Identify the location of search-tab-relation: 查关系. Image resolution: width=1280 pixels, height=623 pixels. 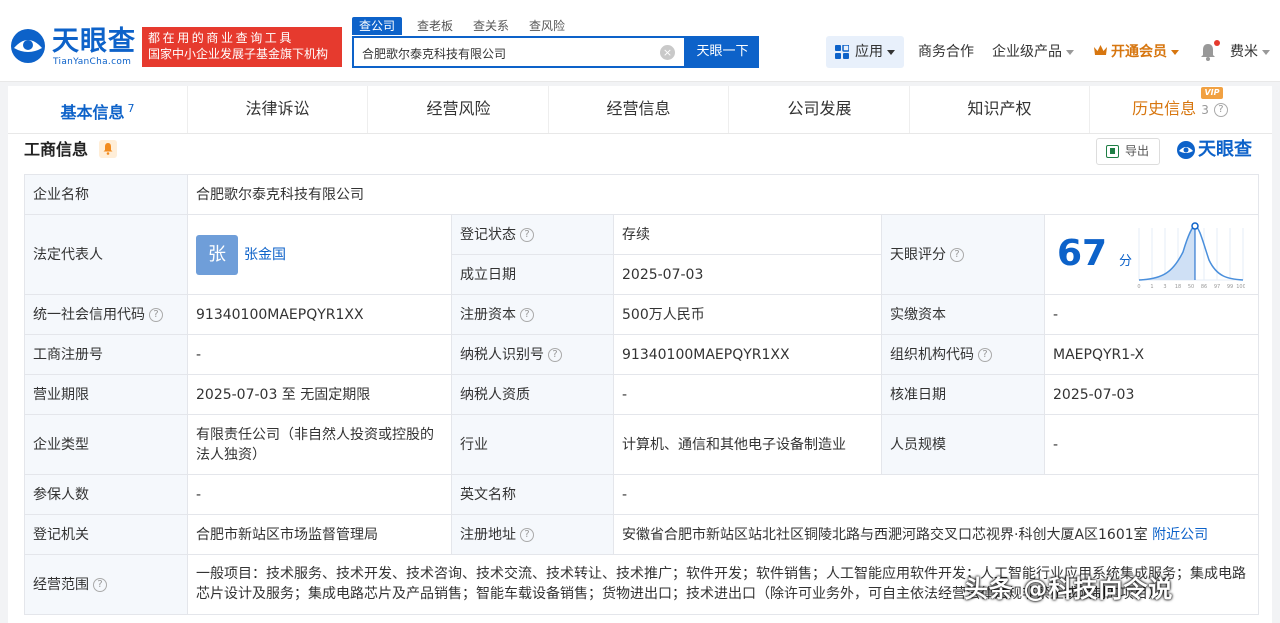
(491, 26).